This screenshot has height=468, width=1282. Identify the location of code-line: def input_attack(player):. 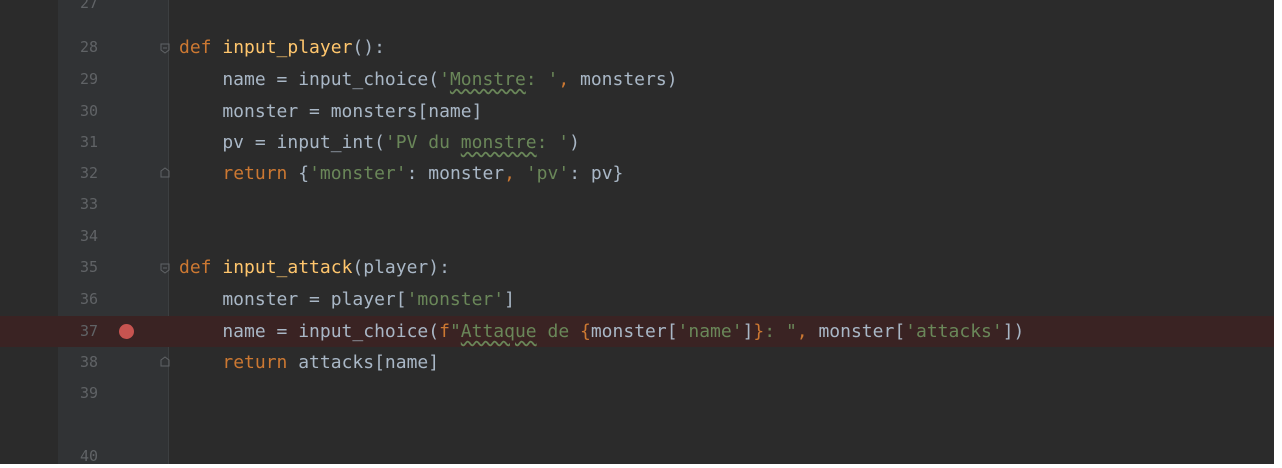
(721, 267).